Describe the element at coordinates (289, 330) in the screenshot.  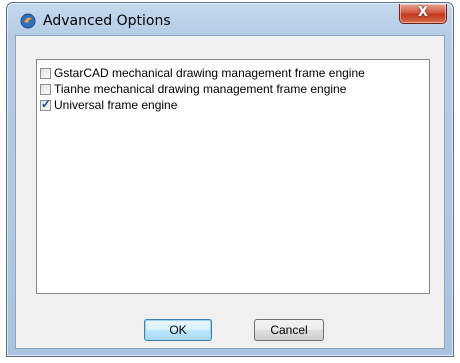
I see `cancel-button: Cancel` at that location.